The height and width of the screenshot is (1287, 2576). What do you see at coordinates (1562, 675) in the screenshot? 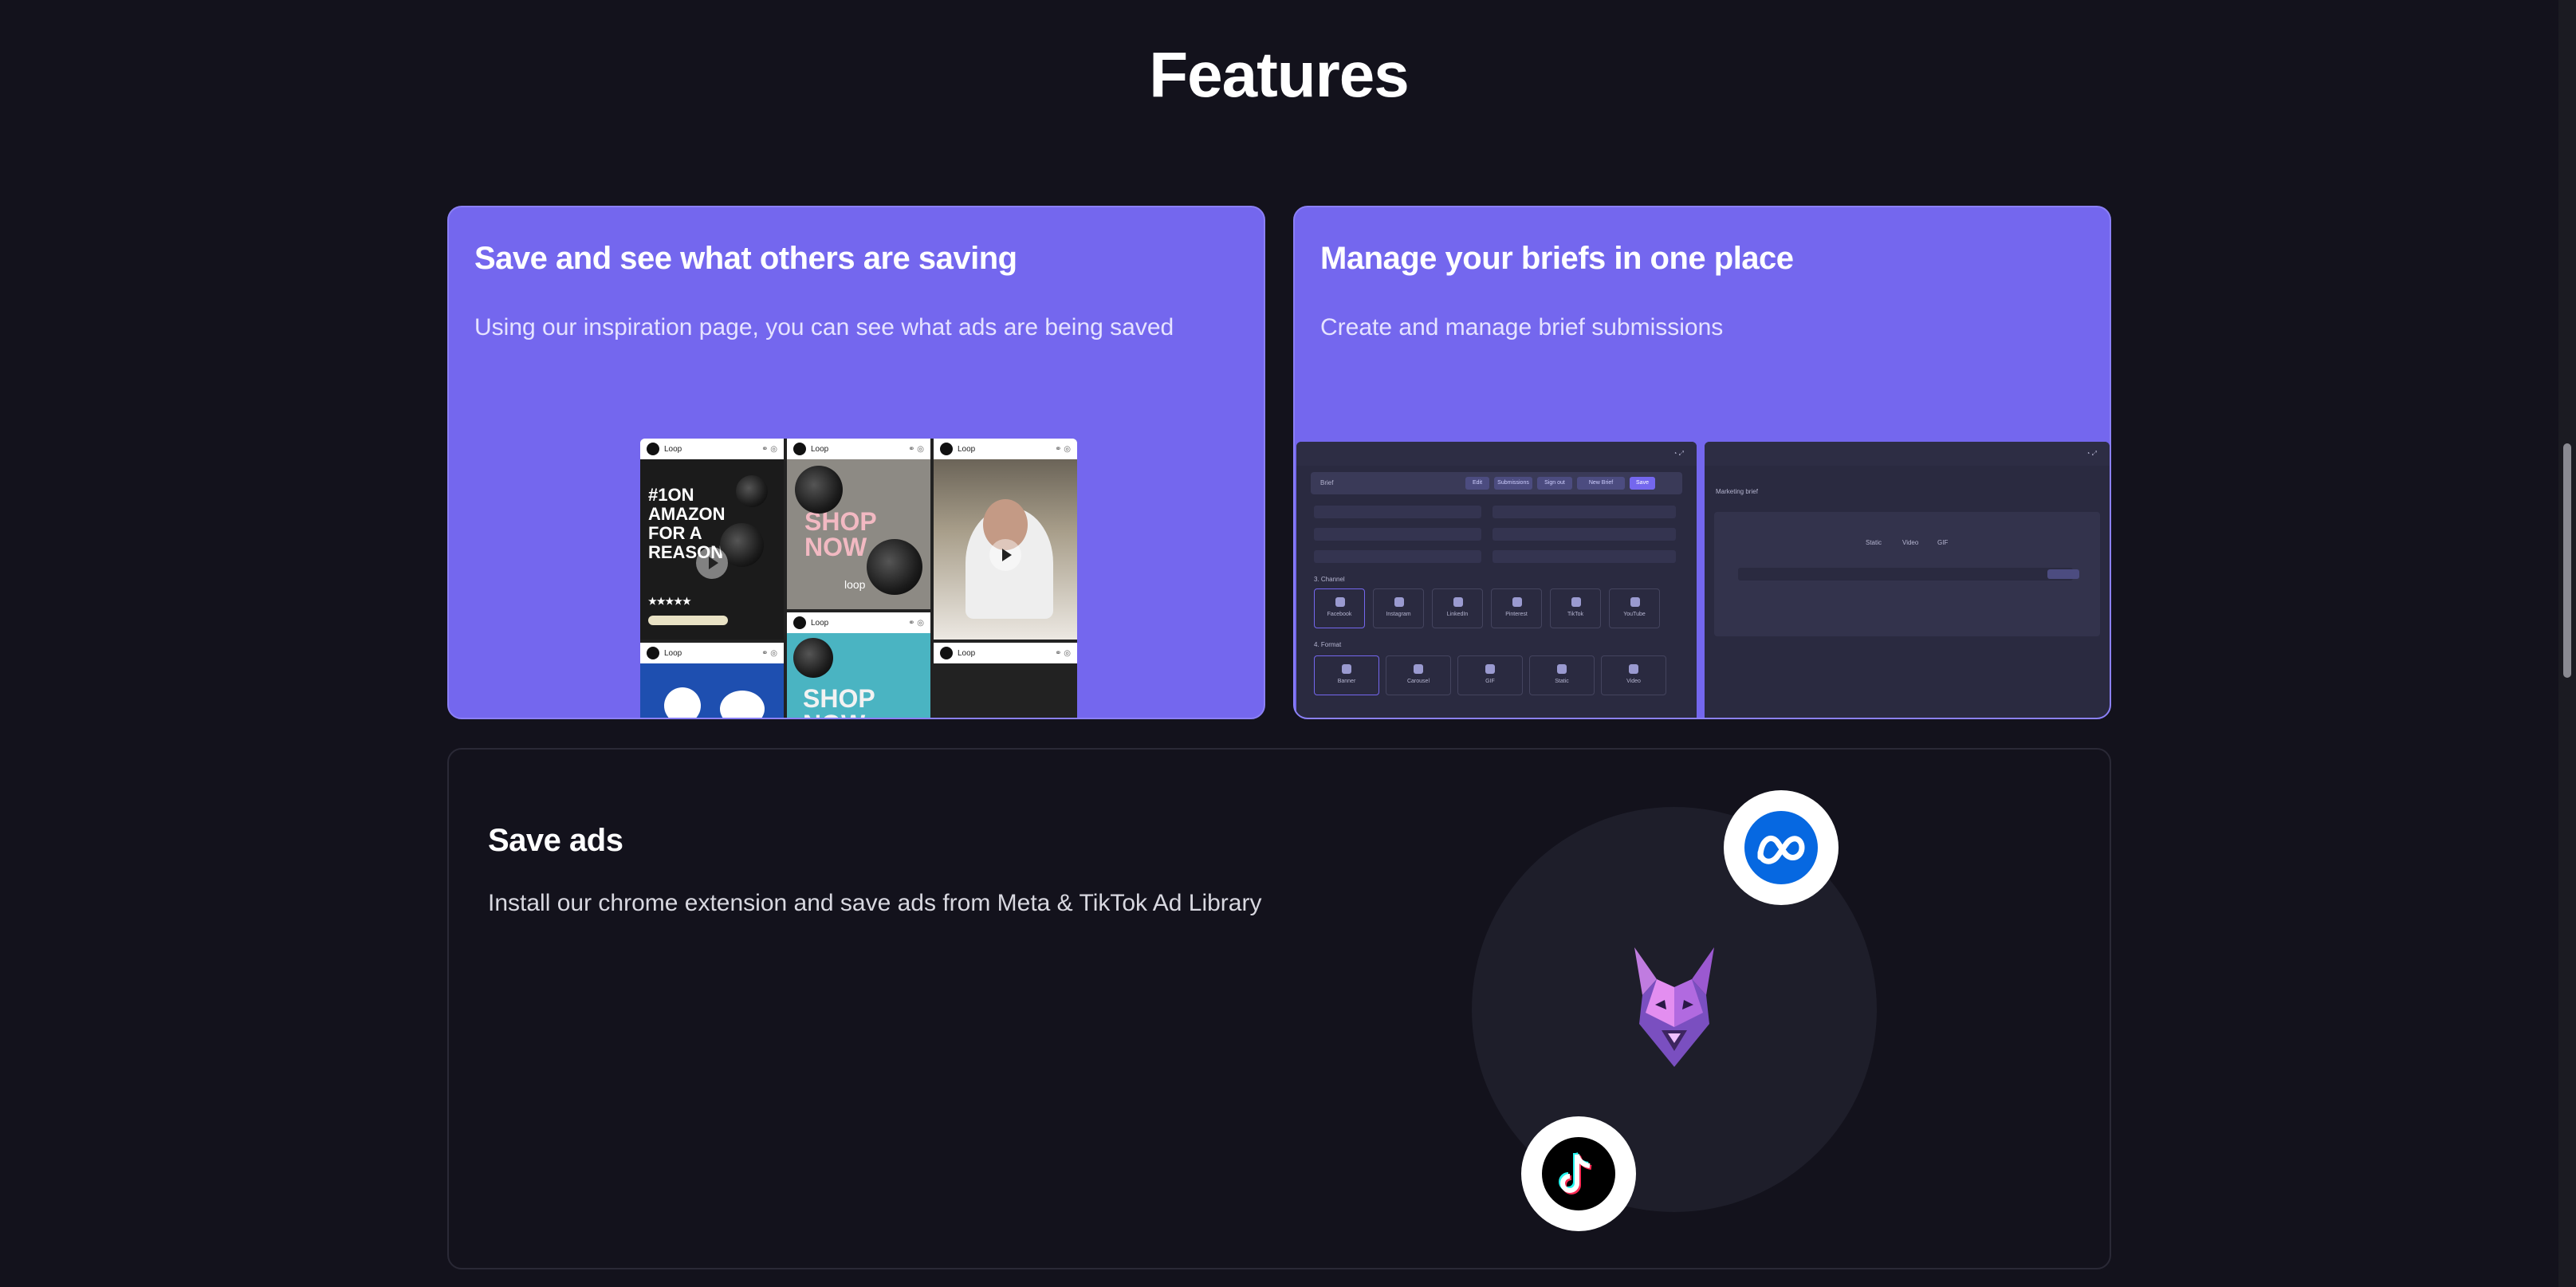
I see `format-option: Static` at bounding box center [1562, 675].